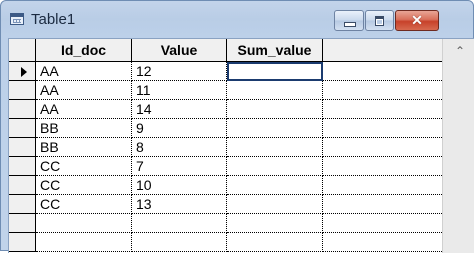  Describe the element at coordinates (179, 71) in the screenshot. I see `cell-value: 12` at that location.